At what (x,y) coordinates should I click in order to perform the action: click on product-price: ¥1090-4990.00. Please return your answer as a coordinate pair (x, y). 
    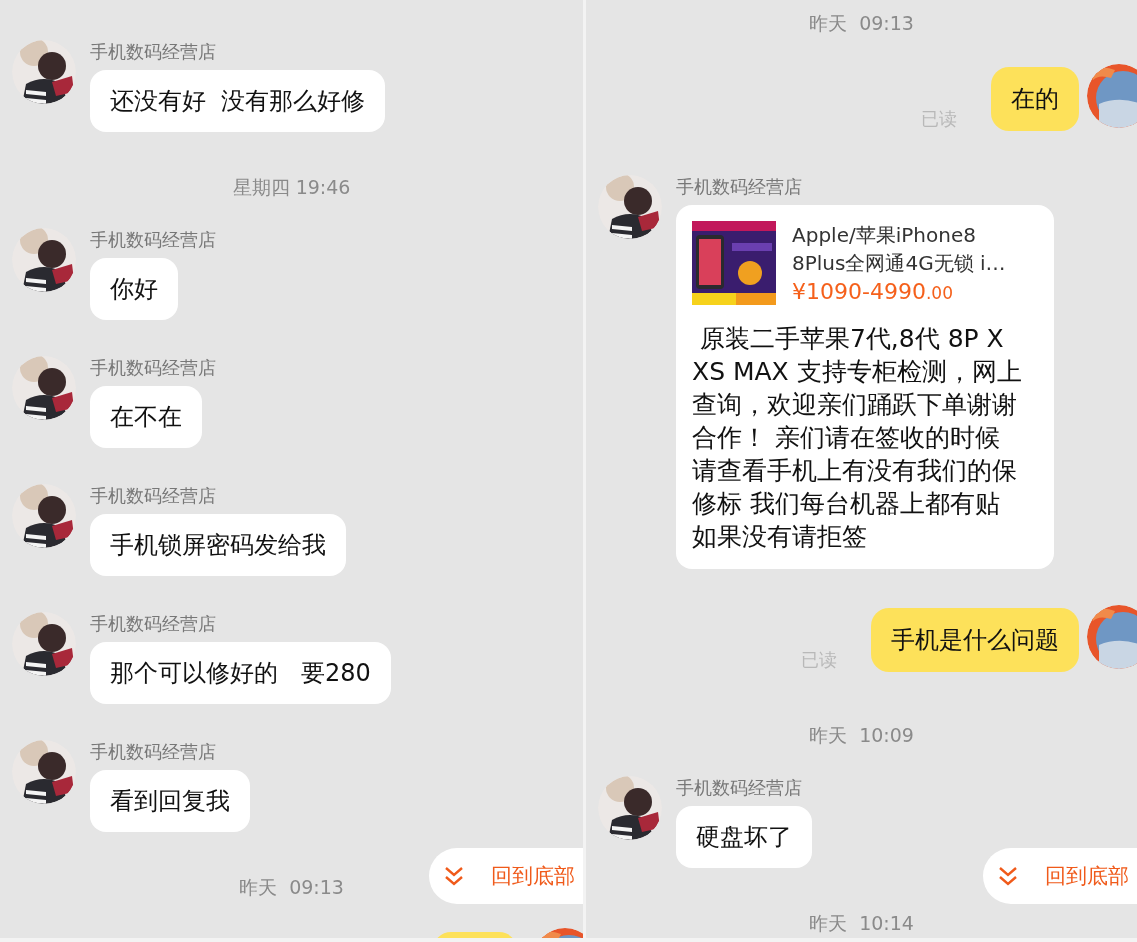
    Looking at the image, I should click on (873, 292).